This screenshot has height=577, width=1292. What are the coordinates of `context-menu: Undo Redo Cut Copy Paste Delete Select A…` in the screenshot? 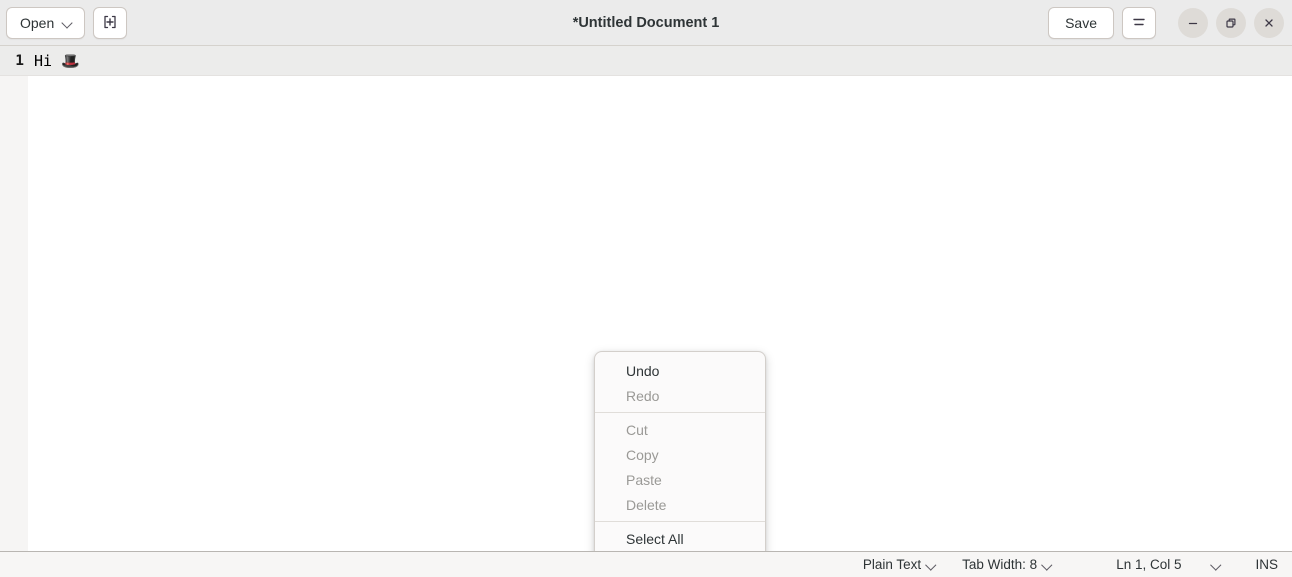 It's located at (680, 451).